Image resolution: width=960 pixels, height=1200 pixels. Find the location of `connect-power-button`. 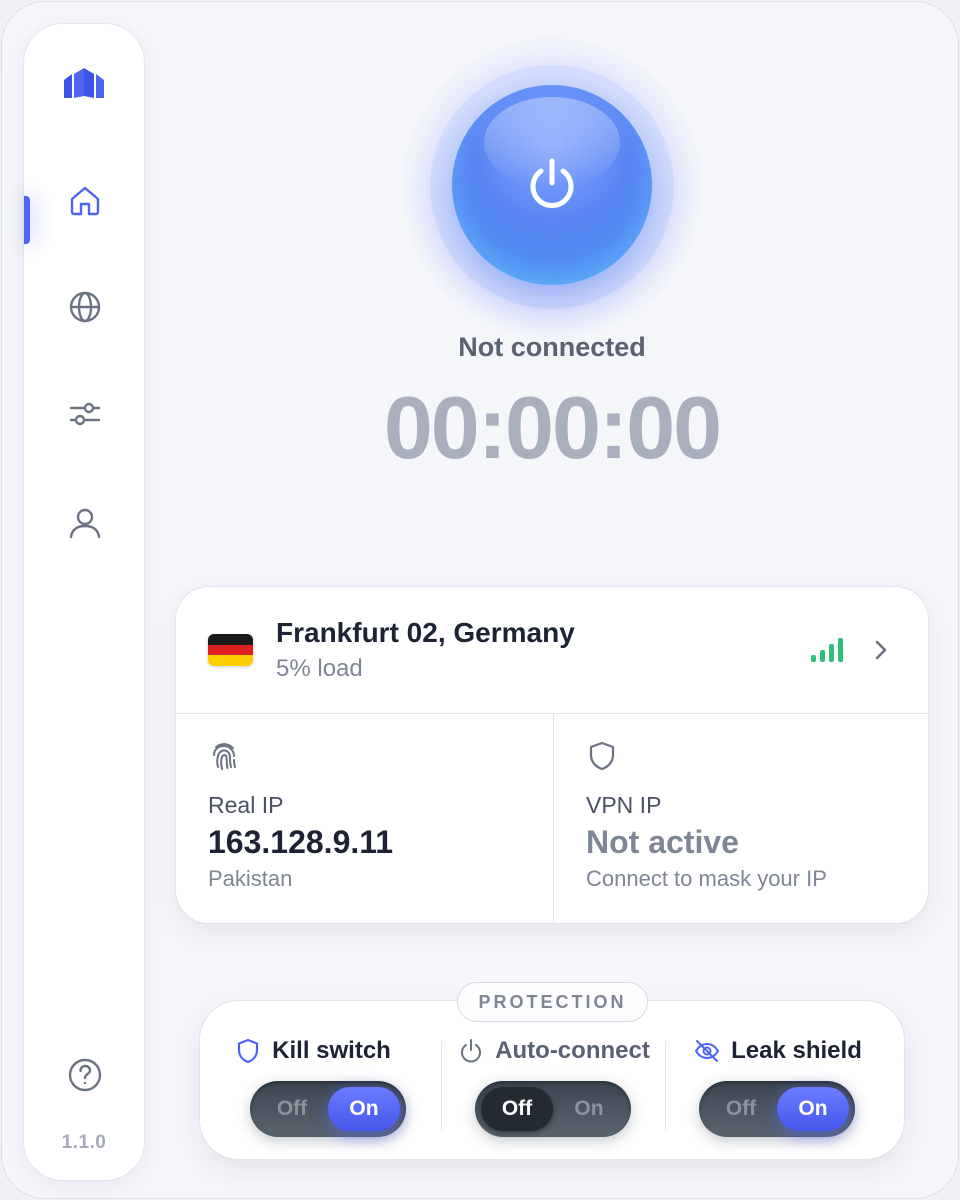

connect-power-button is located at coordinates (552, 185).